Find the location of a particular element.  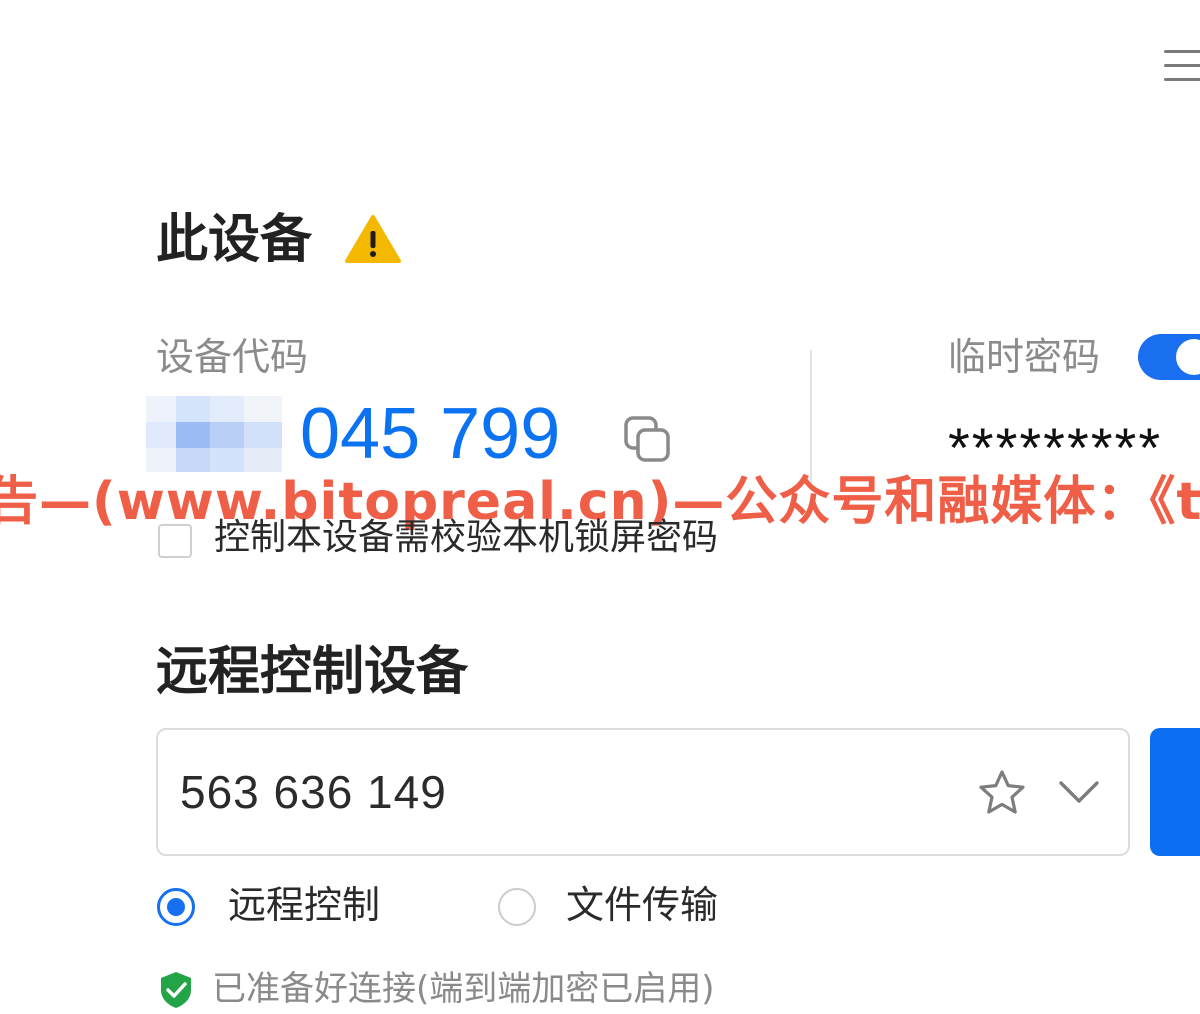

this-device-title: 此设备 is located at coordinates (234, 240).